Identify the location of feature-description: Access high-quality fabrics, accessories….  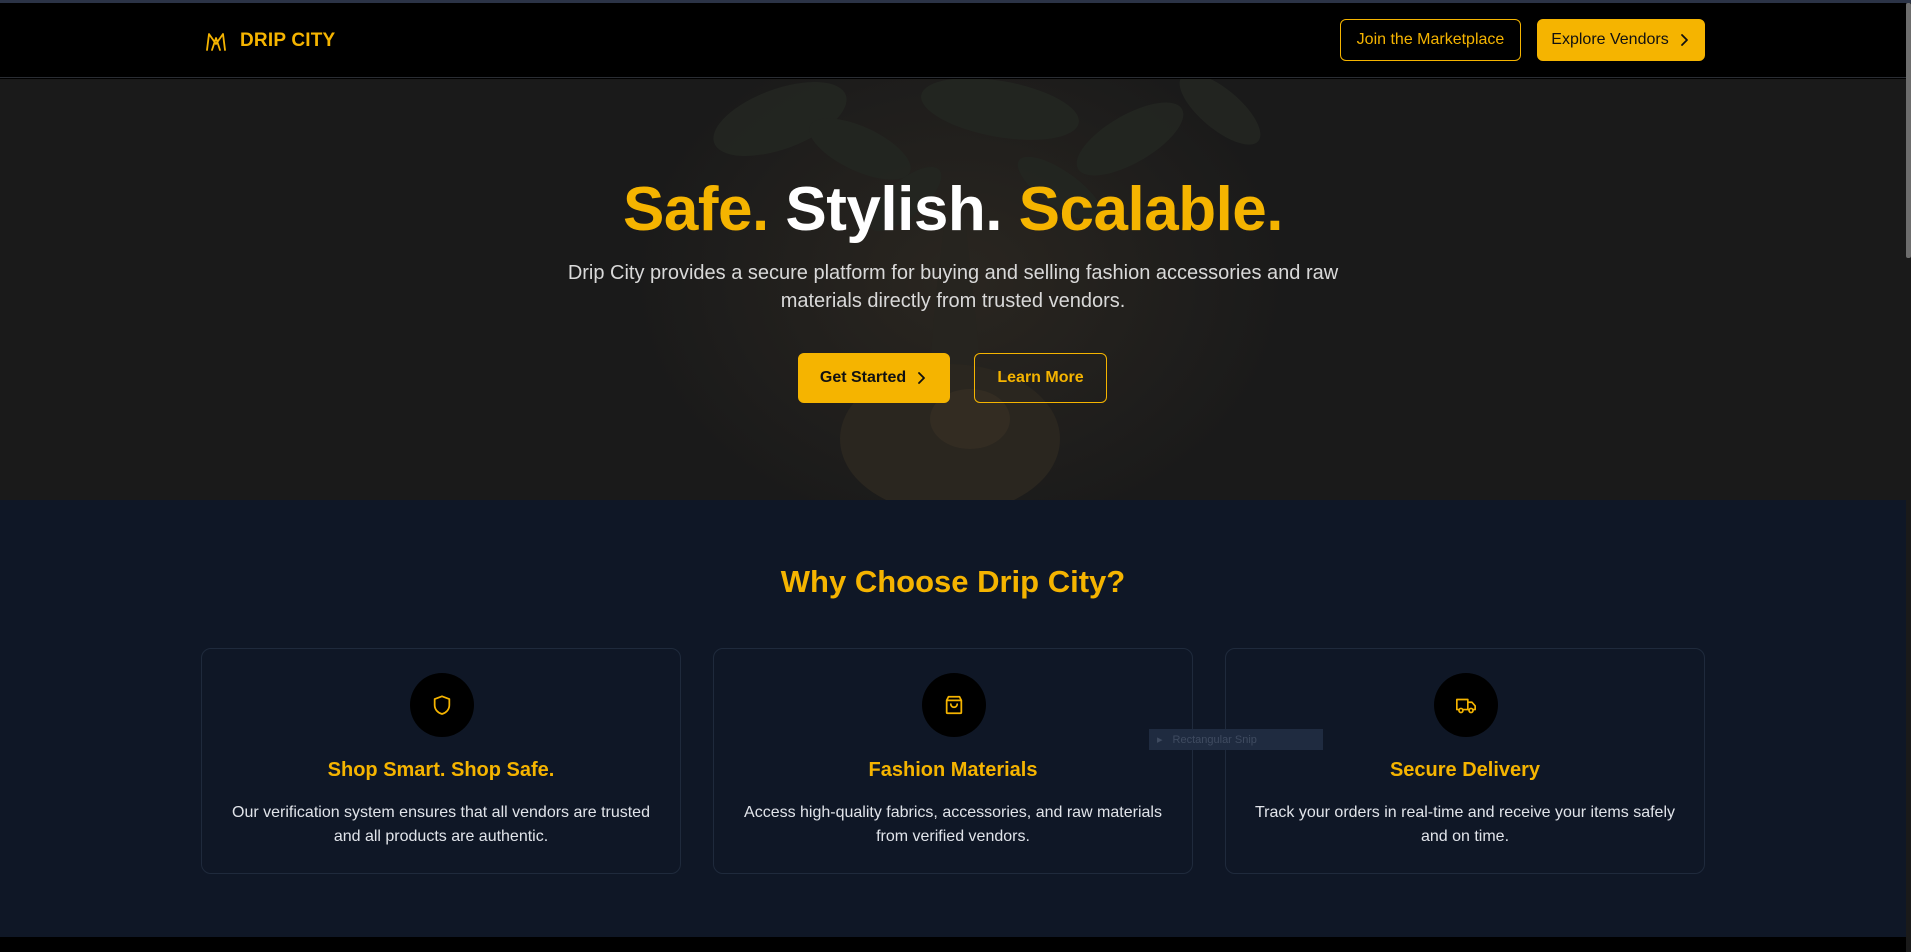
(953, 824).